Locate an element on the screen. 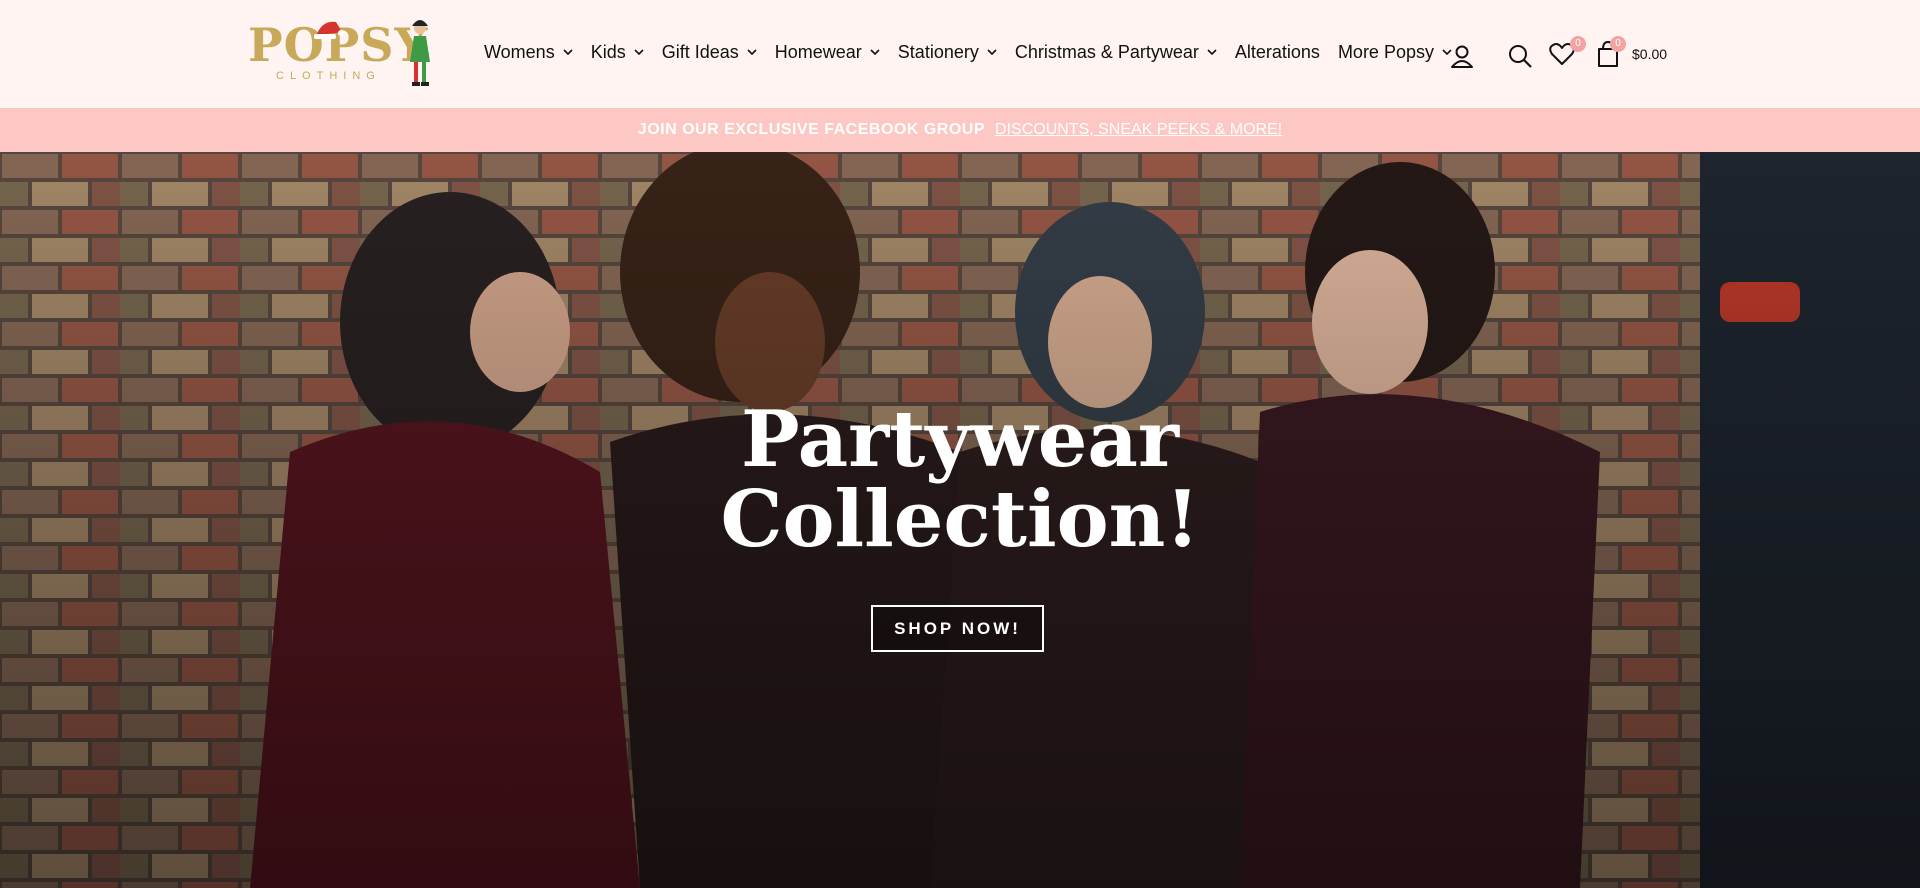 The width and height of the screenshot is (1920, 888). nav-item-label: Homewear is located at coordinates (818, 51).